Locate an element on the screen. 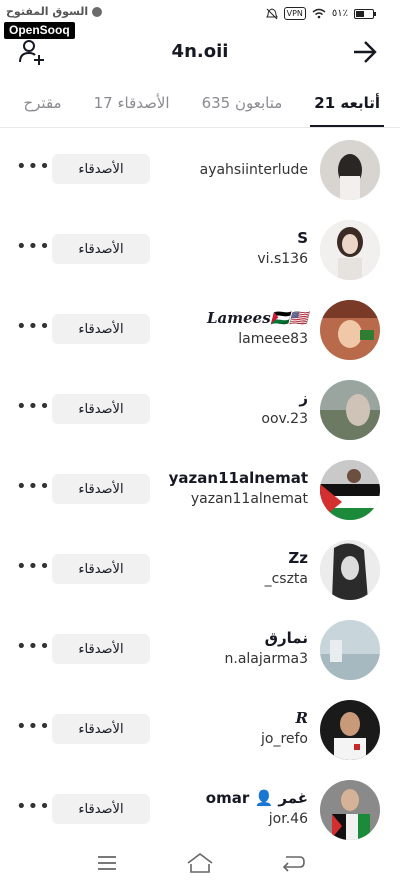 This screenshot has height=889, width=400. battery-fill is located at coordinates (360, 13).